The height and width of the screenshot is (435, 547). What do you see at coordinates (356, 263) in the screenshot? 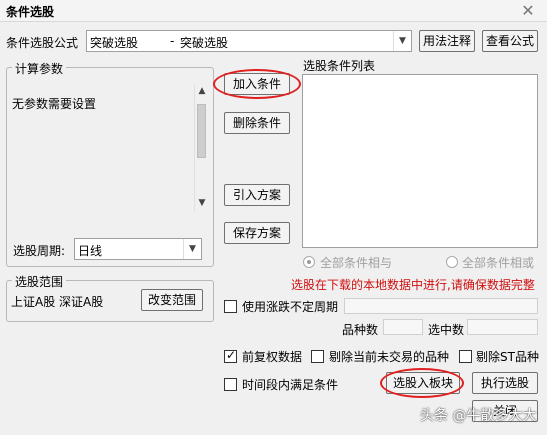
I see `radio-all-and-label: 全部条件相与` at bounding box center [356, 263].